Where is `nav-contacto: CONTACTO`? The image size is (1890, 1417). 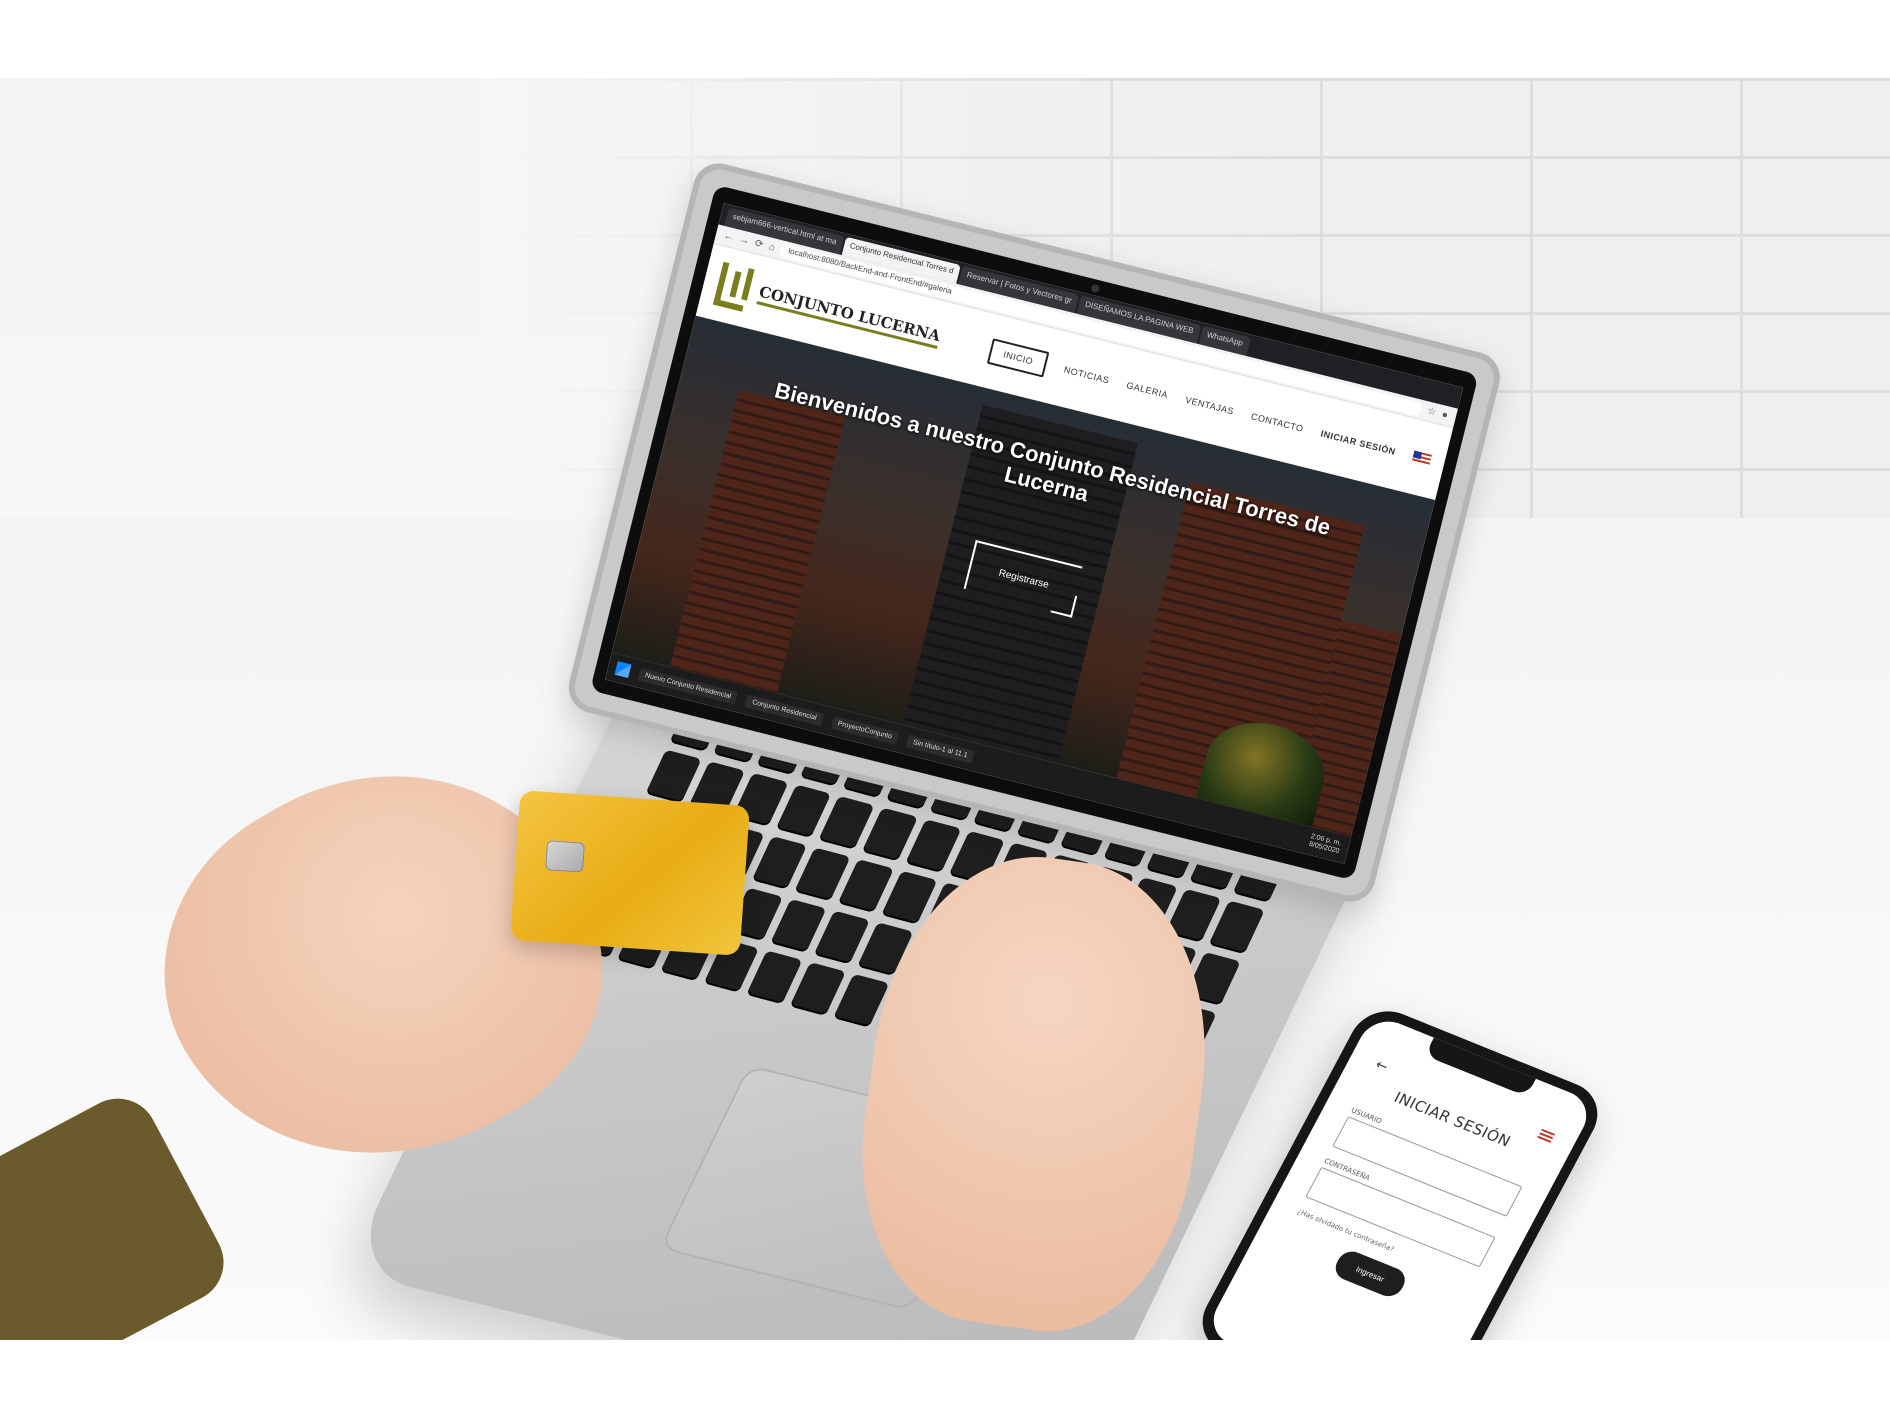
nav-contacto: CONTACTO is located at coordinates (1277, 422).